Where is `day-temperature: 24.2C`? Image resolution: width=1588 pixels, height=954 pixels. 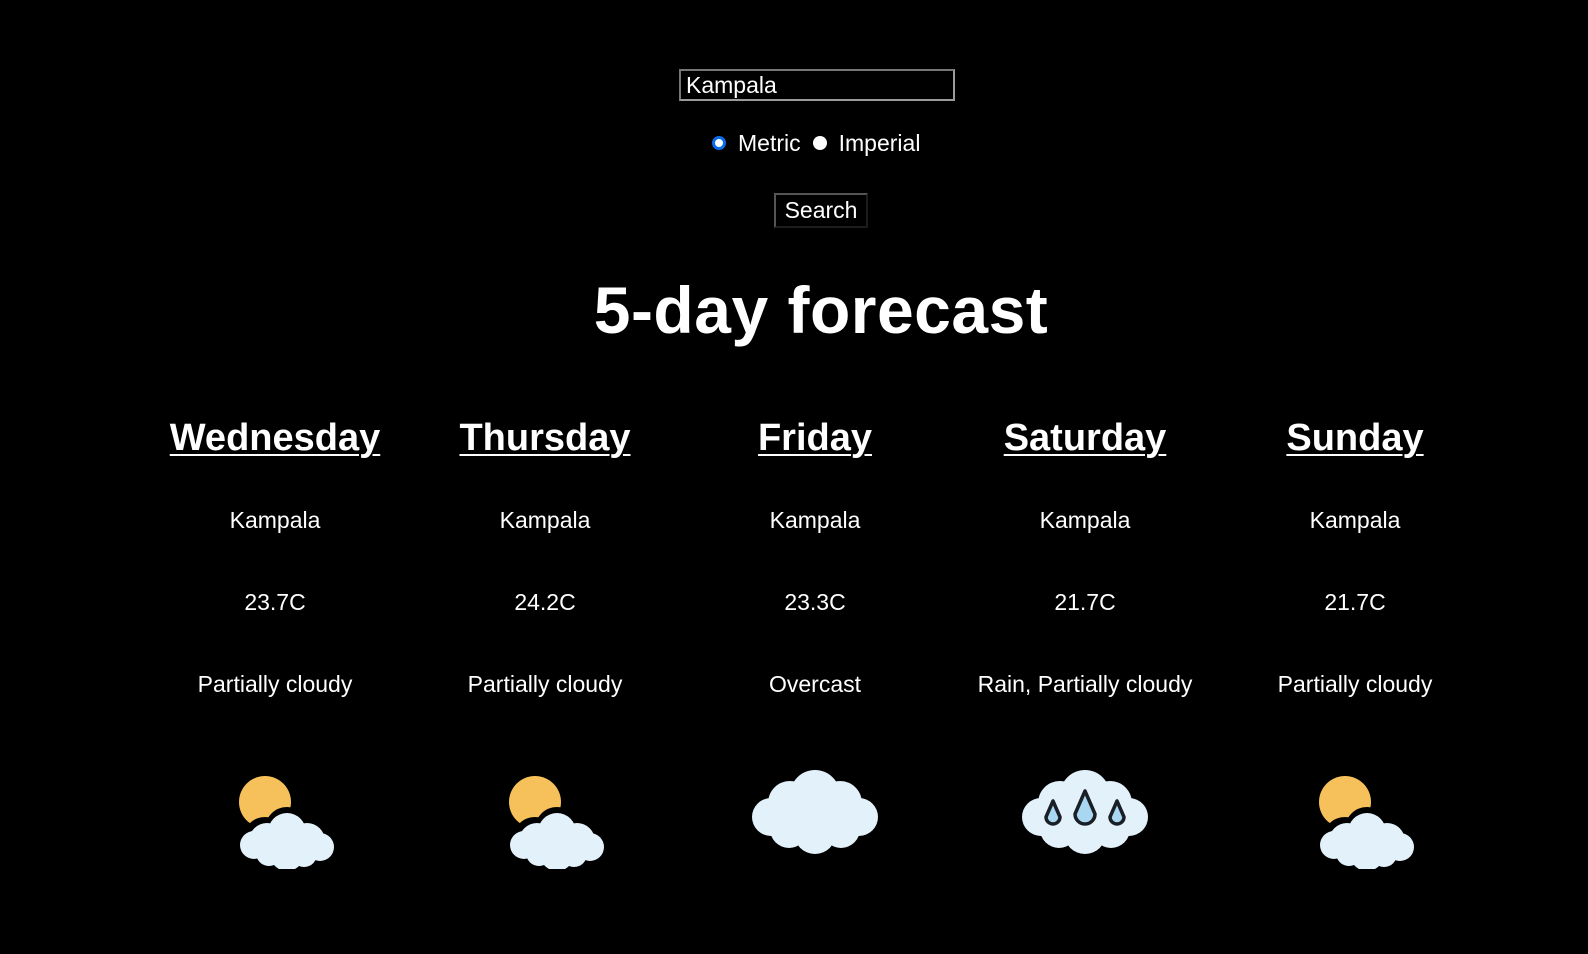
day-temperature: 24.2C is located at coordinates (545, 602).